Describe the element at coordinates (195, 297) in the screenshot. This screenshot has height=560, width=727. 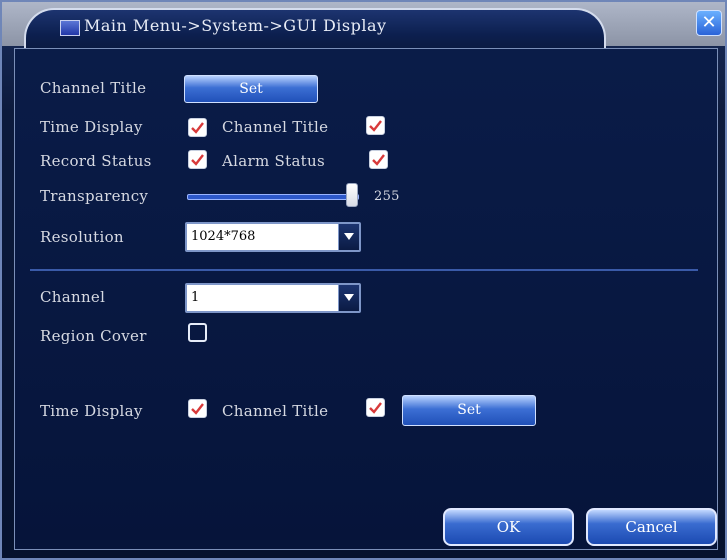
I see `channel-value: 1` at that location.